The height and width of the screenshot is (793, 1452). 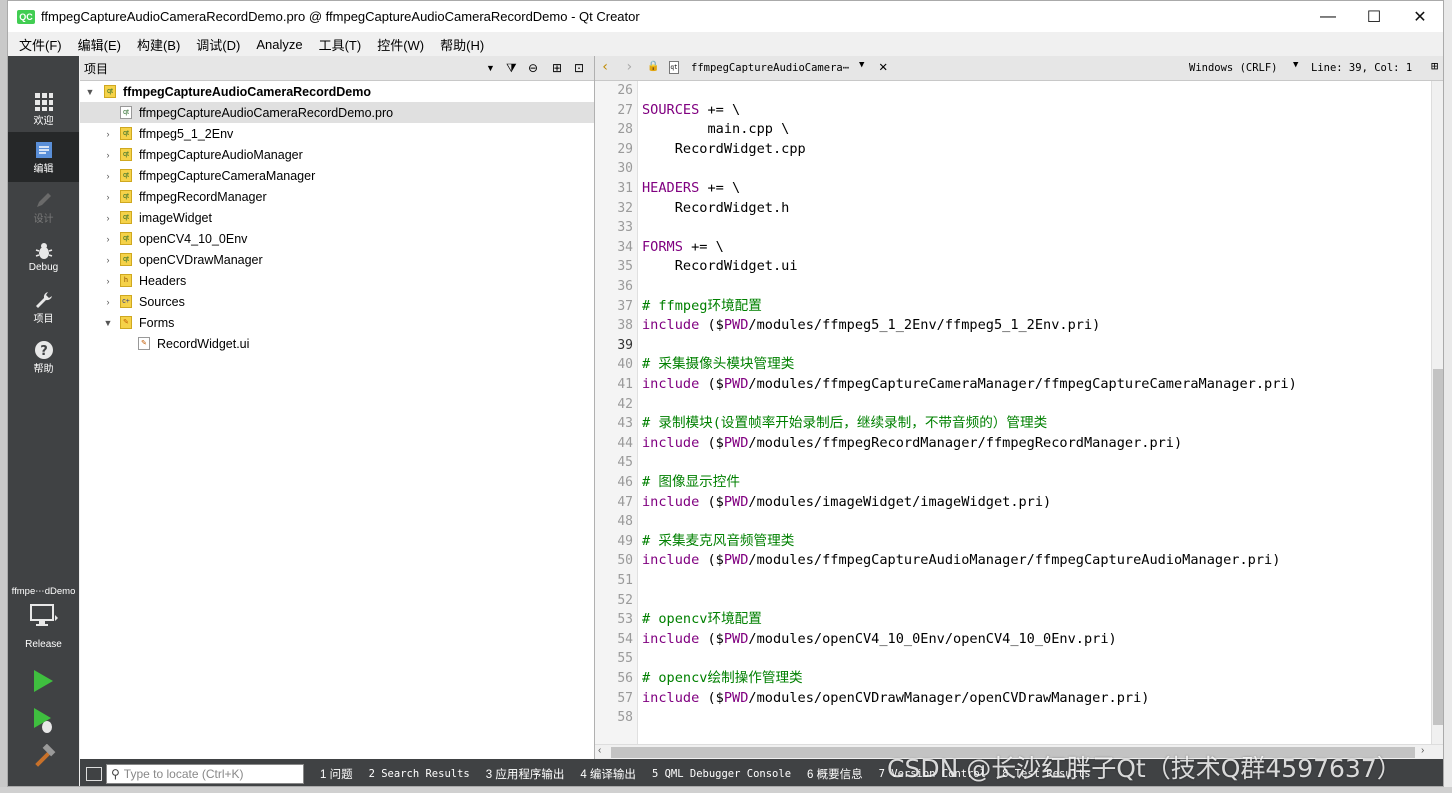 I want to click on tree-item-project-root: ▼ qt ffmpegCaptureAudioCameraRecordDemo, so click(x=337, y=91).